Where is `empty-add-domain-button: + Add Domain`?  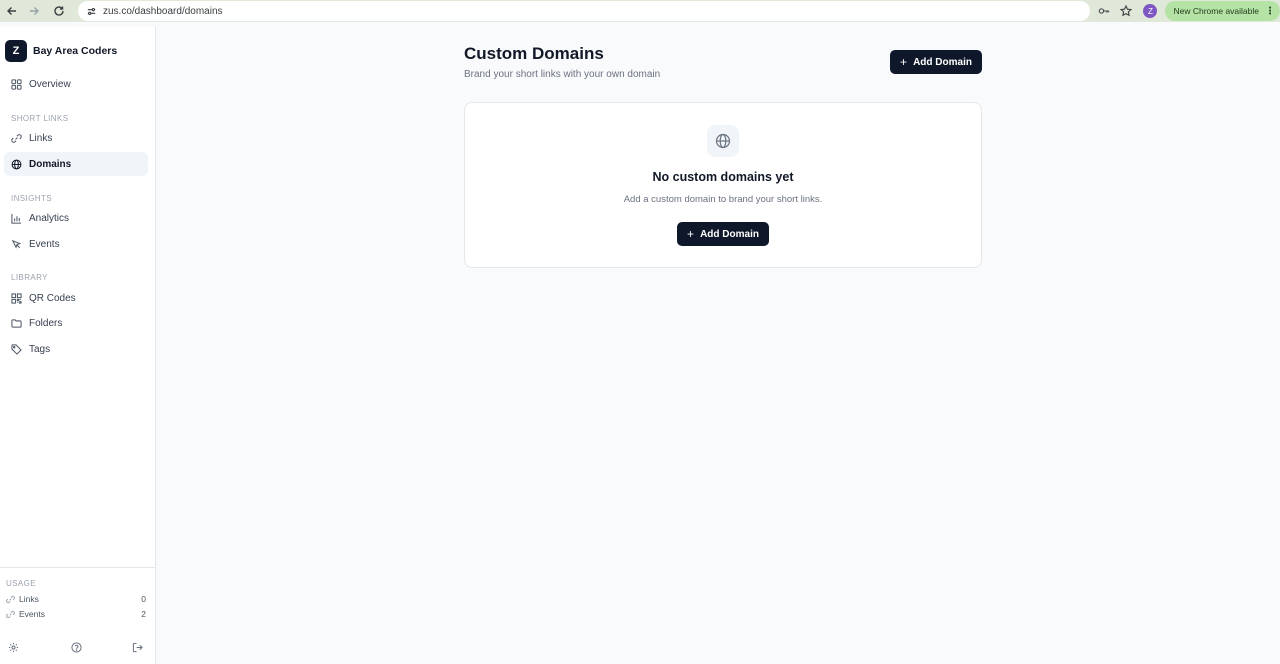 empty-add-domain-button: + Add Domain is located at coordinates (723, 234).